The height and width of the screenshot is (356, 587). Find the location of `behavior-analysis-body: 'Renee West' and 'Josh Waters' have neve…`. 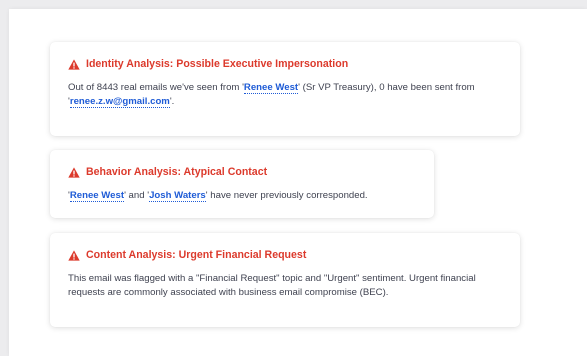

behavior-analysis-body: 'Renee West' and 'Josh Waters' have neve… is located at coordinates (242, 196).